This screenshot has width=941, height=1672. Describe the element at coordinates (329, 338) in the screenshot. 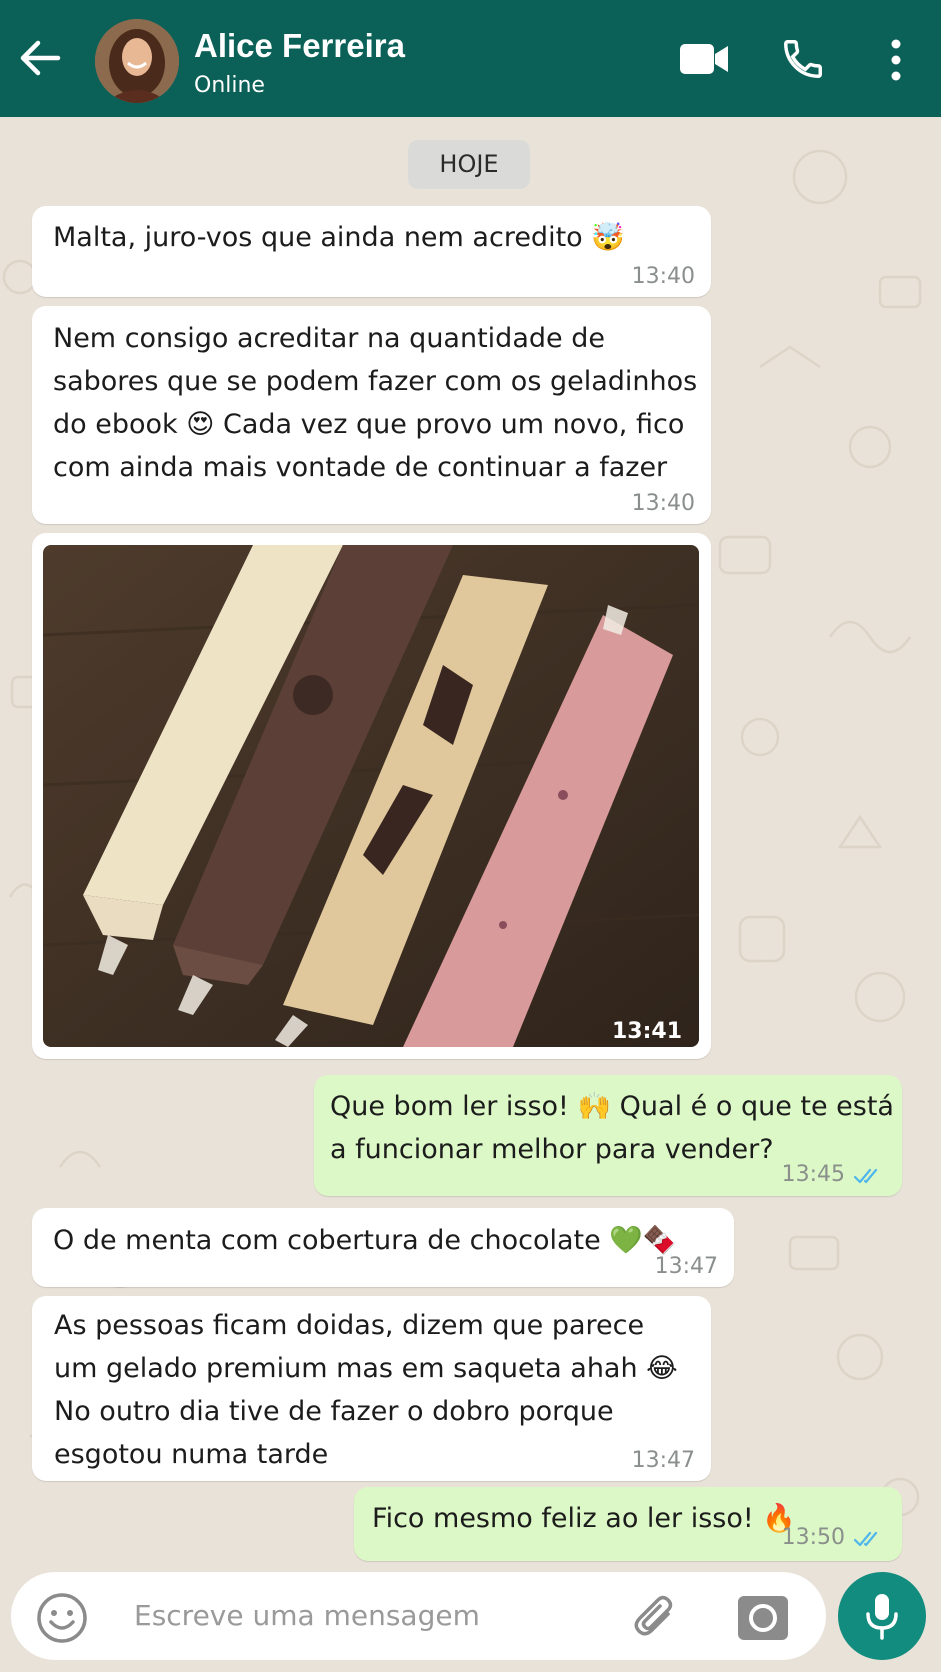

I see `message-line: Nem consigo acreditar na quantidade de` at that location.